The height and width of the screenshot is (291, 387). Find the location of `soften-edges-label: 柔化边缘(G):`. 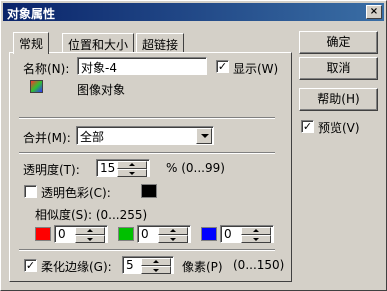

soften-edges-label: 柔化边缘(G): is located at coordinates (76, 267).